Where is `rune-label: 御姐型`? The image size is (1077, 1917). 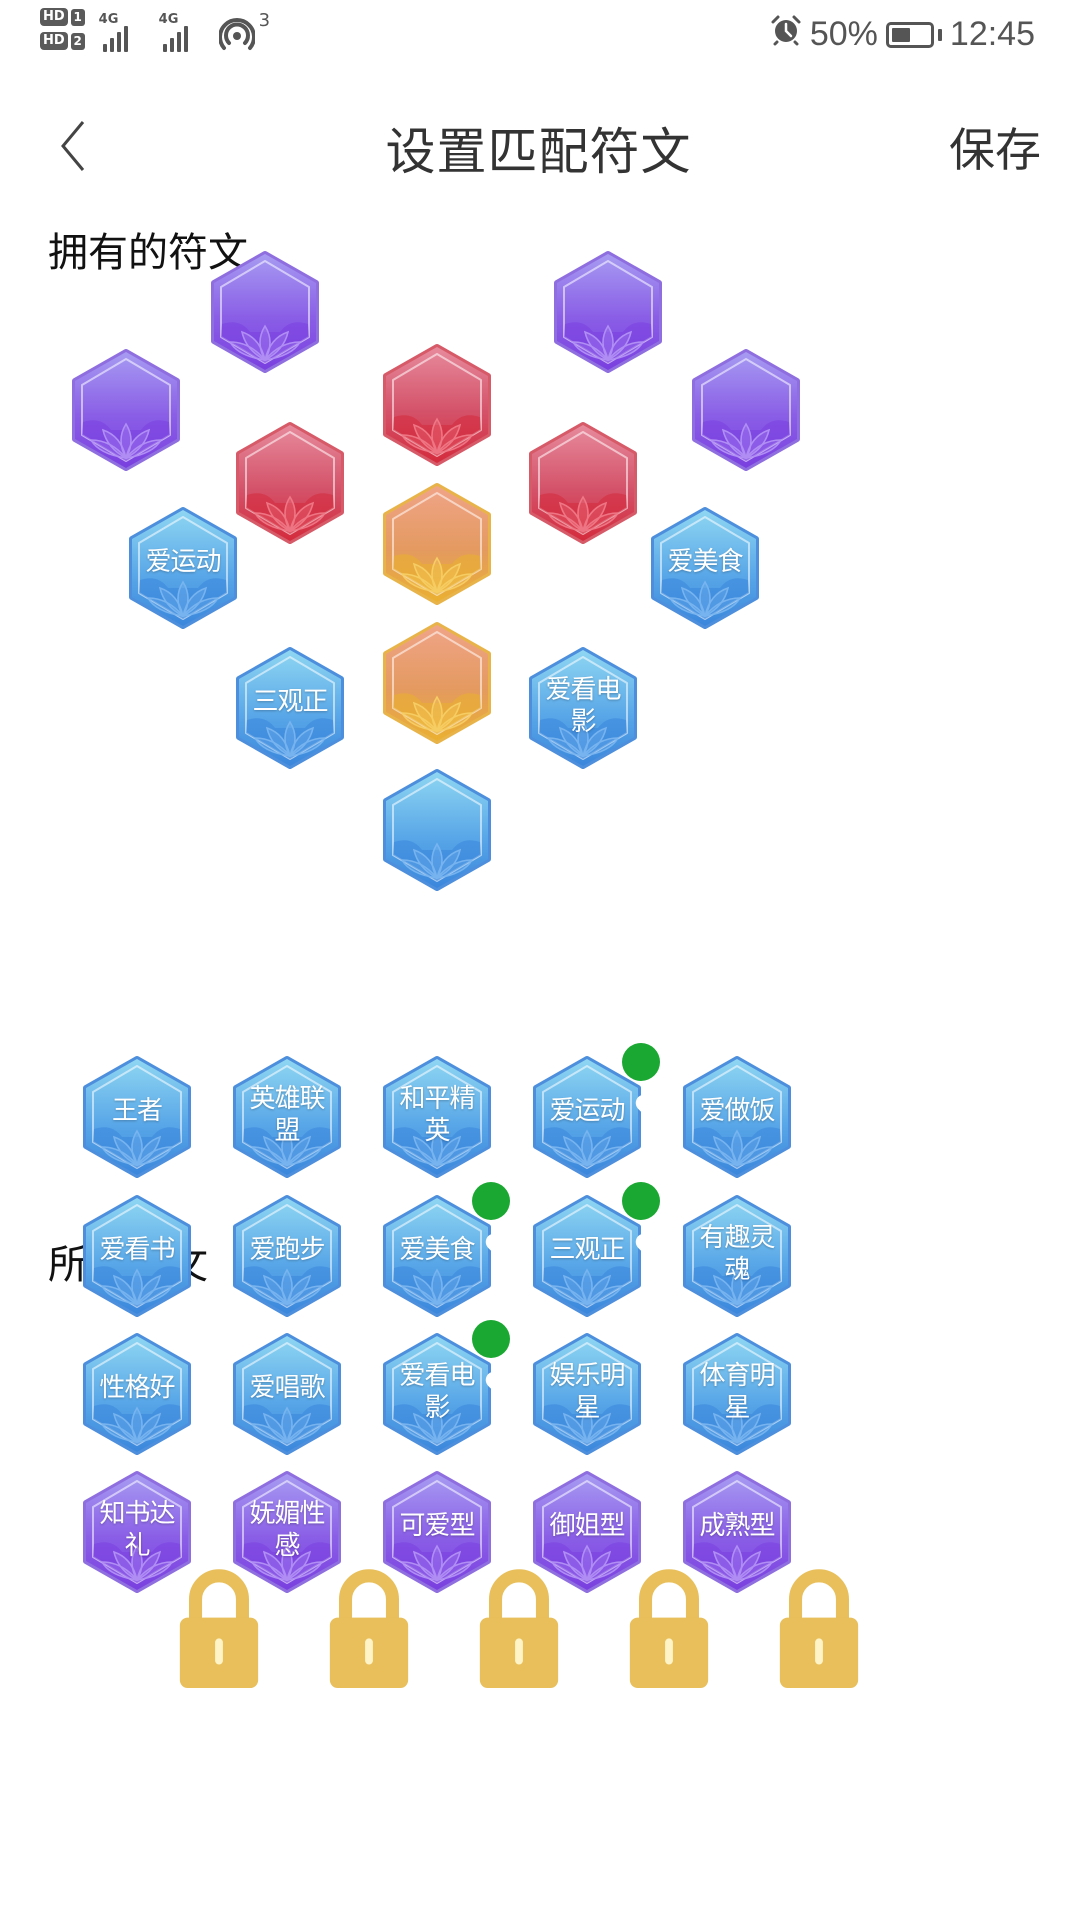 rune-label: 御姐型 is located at coordinates (587, 1526).